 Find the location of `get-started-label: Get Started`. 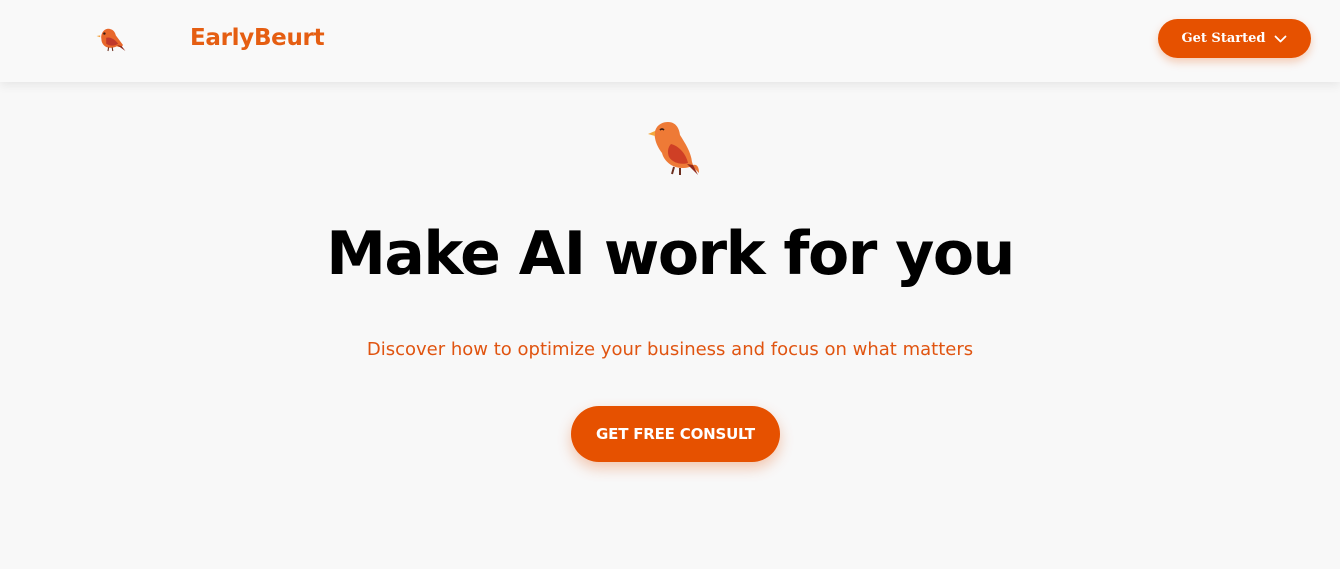

get-started-label: Get Started is located at coordinates (1223, 38).